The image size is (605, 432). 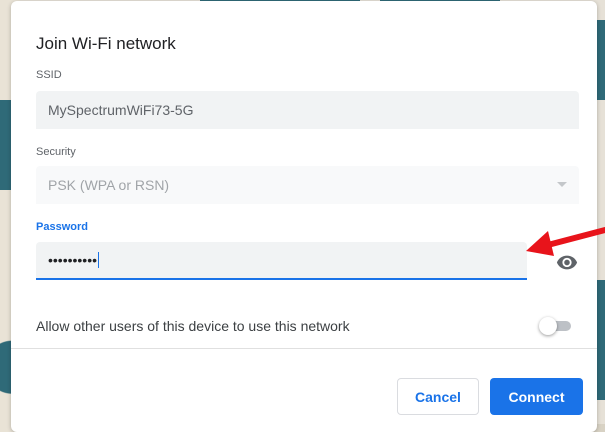 What do you see at coordinates (307, 110) in the screenshot?
I see `ssid-field: MySpectrumWiFi73-5G` at bounding box center [307, 110].